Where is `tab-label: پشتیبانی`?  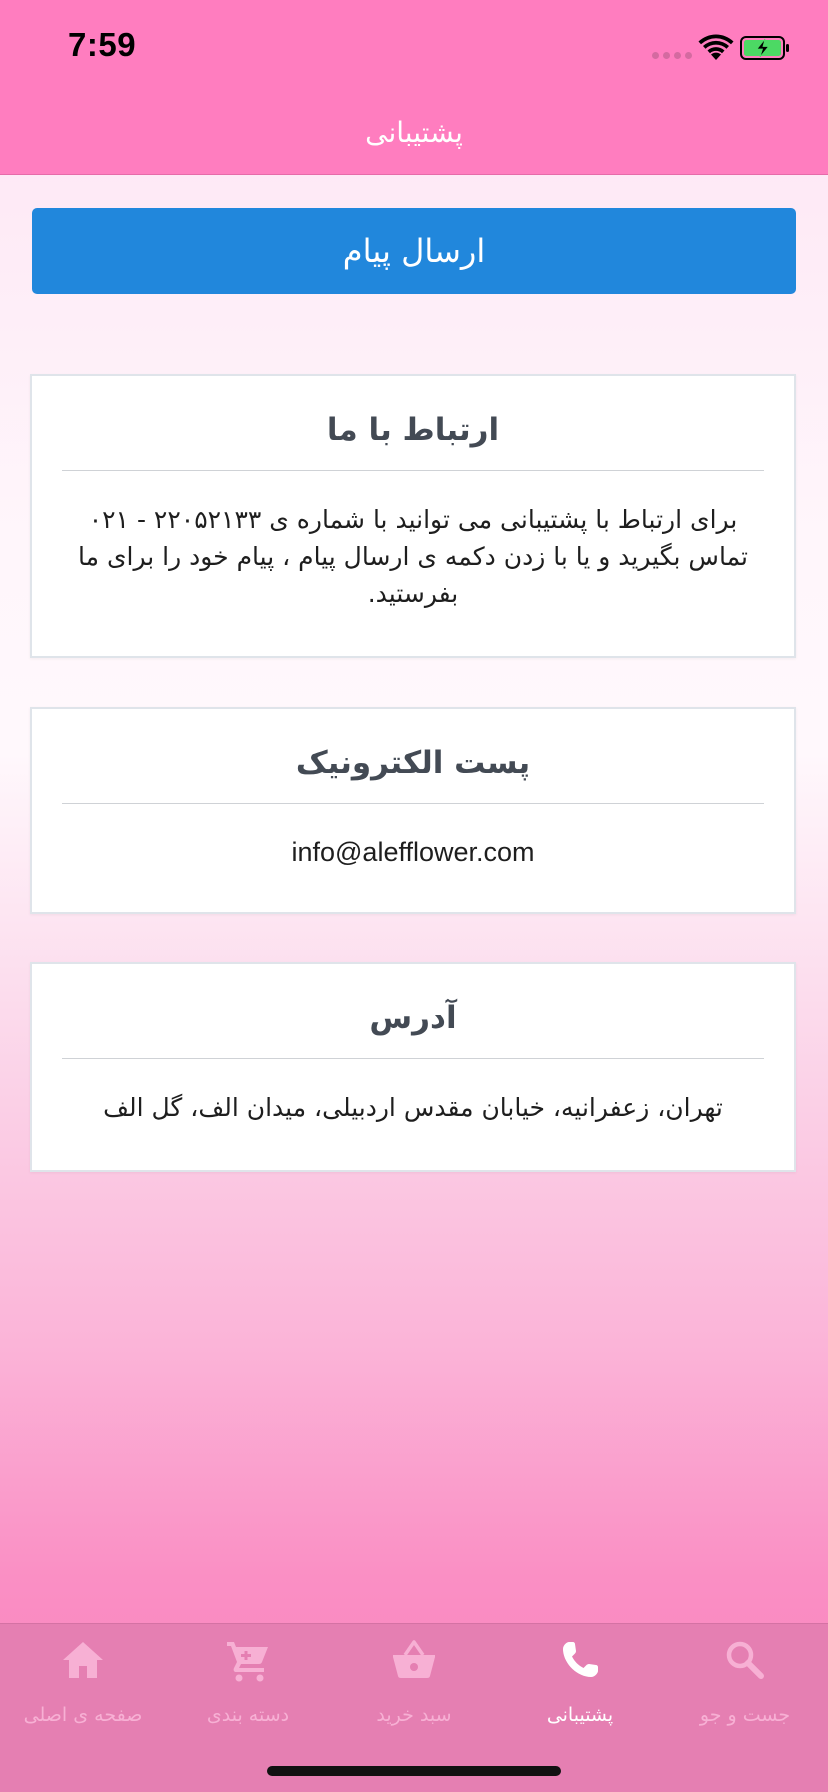
tab-label: پشتیبانی is located at coordinates (580, 1715).